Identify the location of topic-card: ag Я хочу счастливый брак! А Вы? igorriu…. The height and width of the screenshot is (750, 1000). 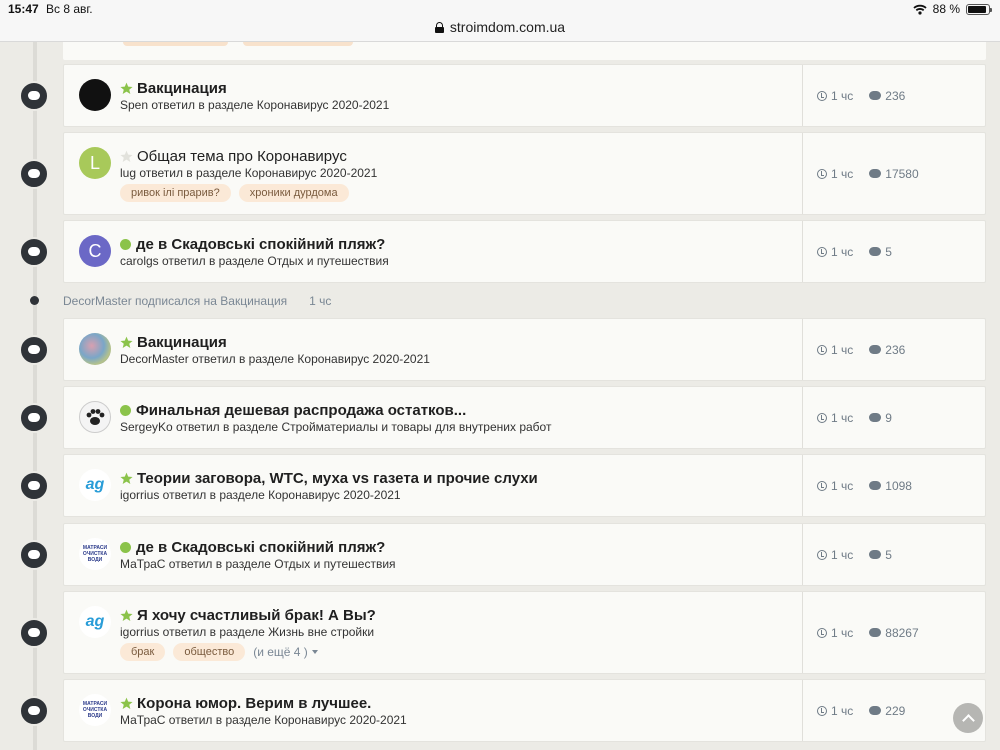
(524, 632).